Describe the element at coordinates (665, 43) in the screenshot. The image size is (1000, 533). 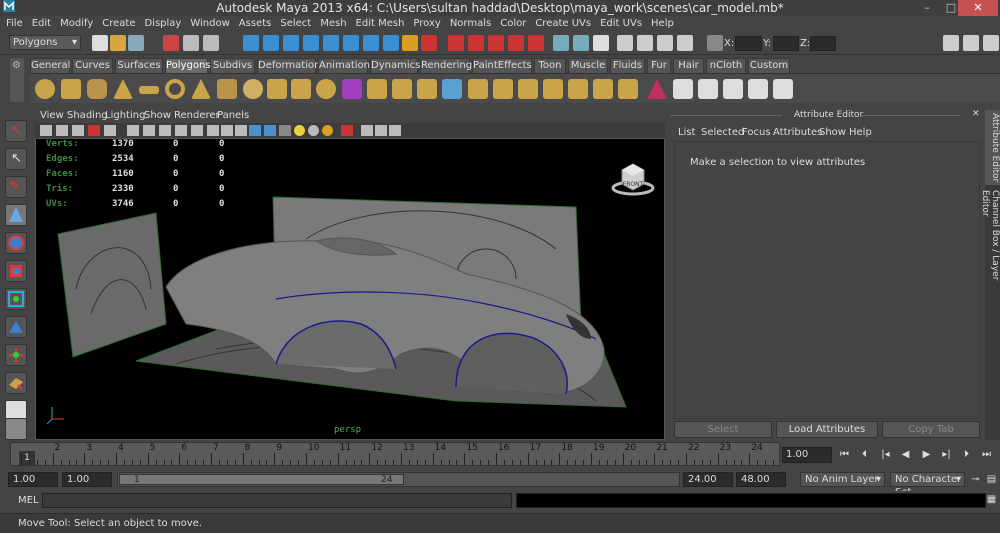
I see `ipr-render-icon` at that location.